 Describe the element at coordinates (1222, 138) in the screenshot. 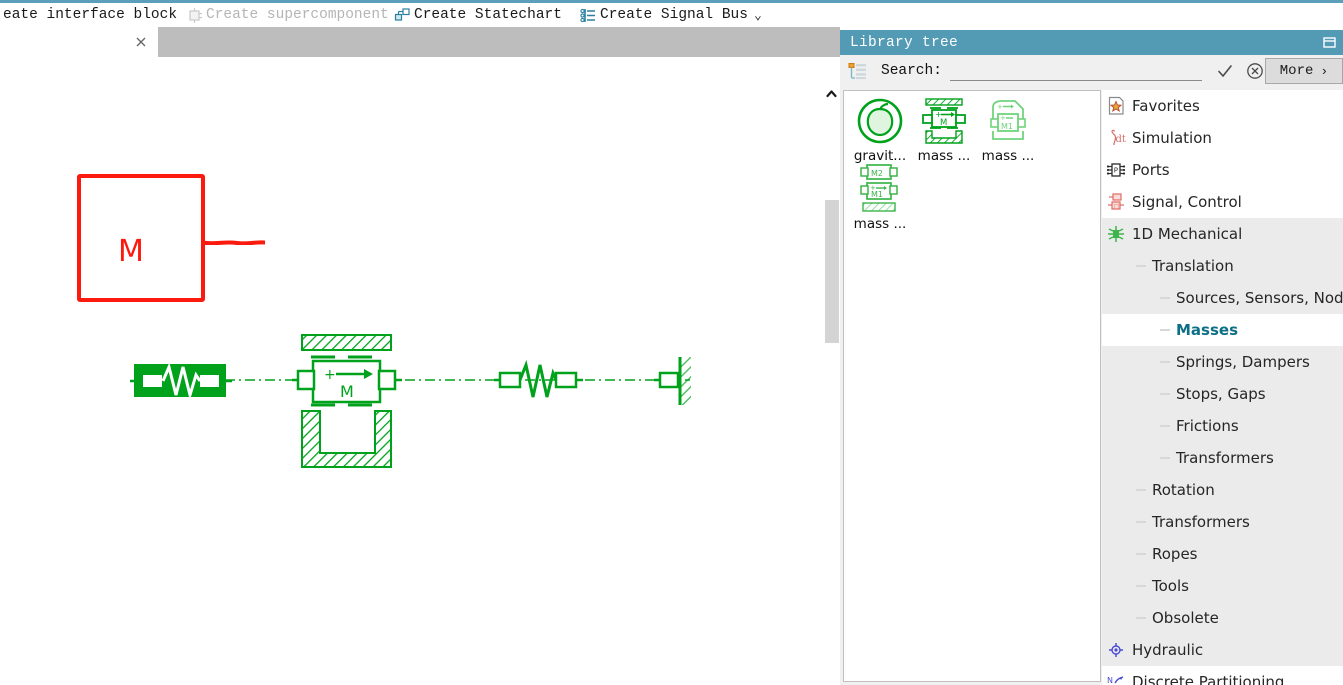

I see `tree-item-simulation: dt Simulation` at that location.